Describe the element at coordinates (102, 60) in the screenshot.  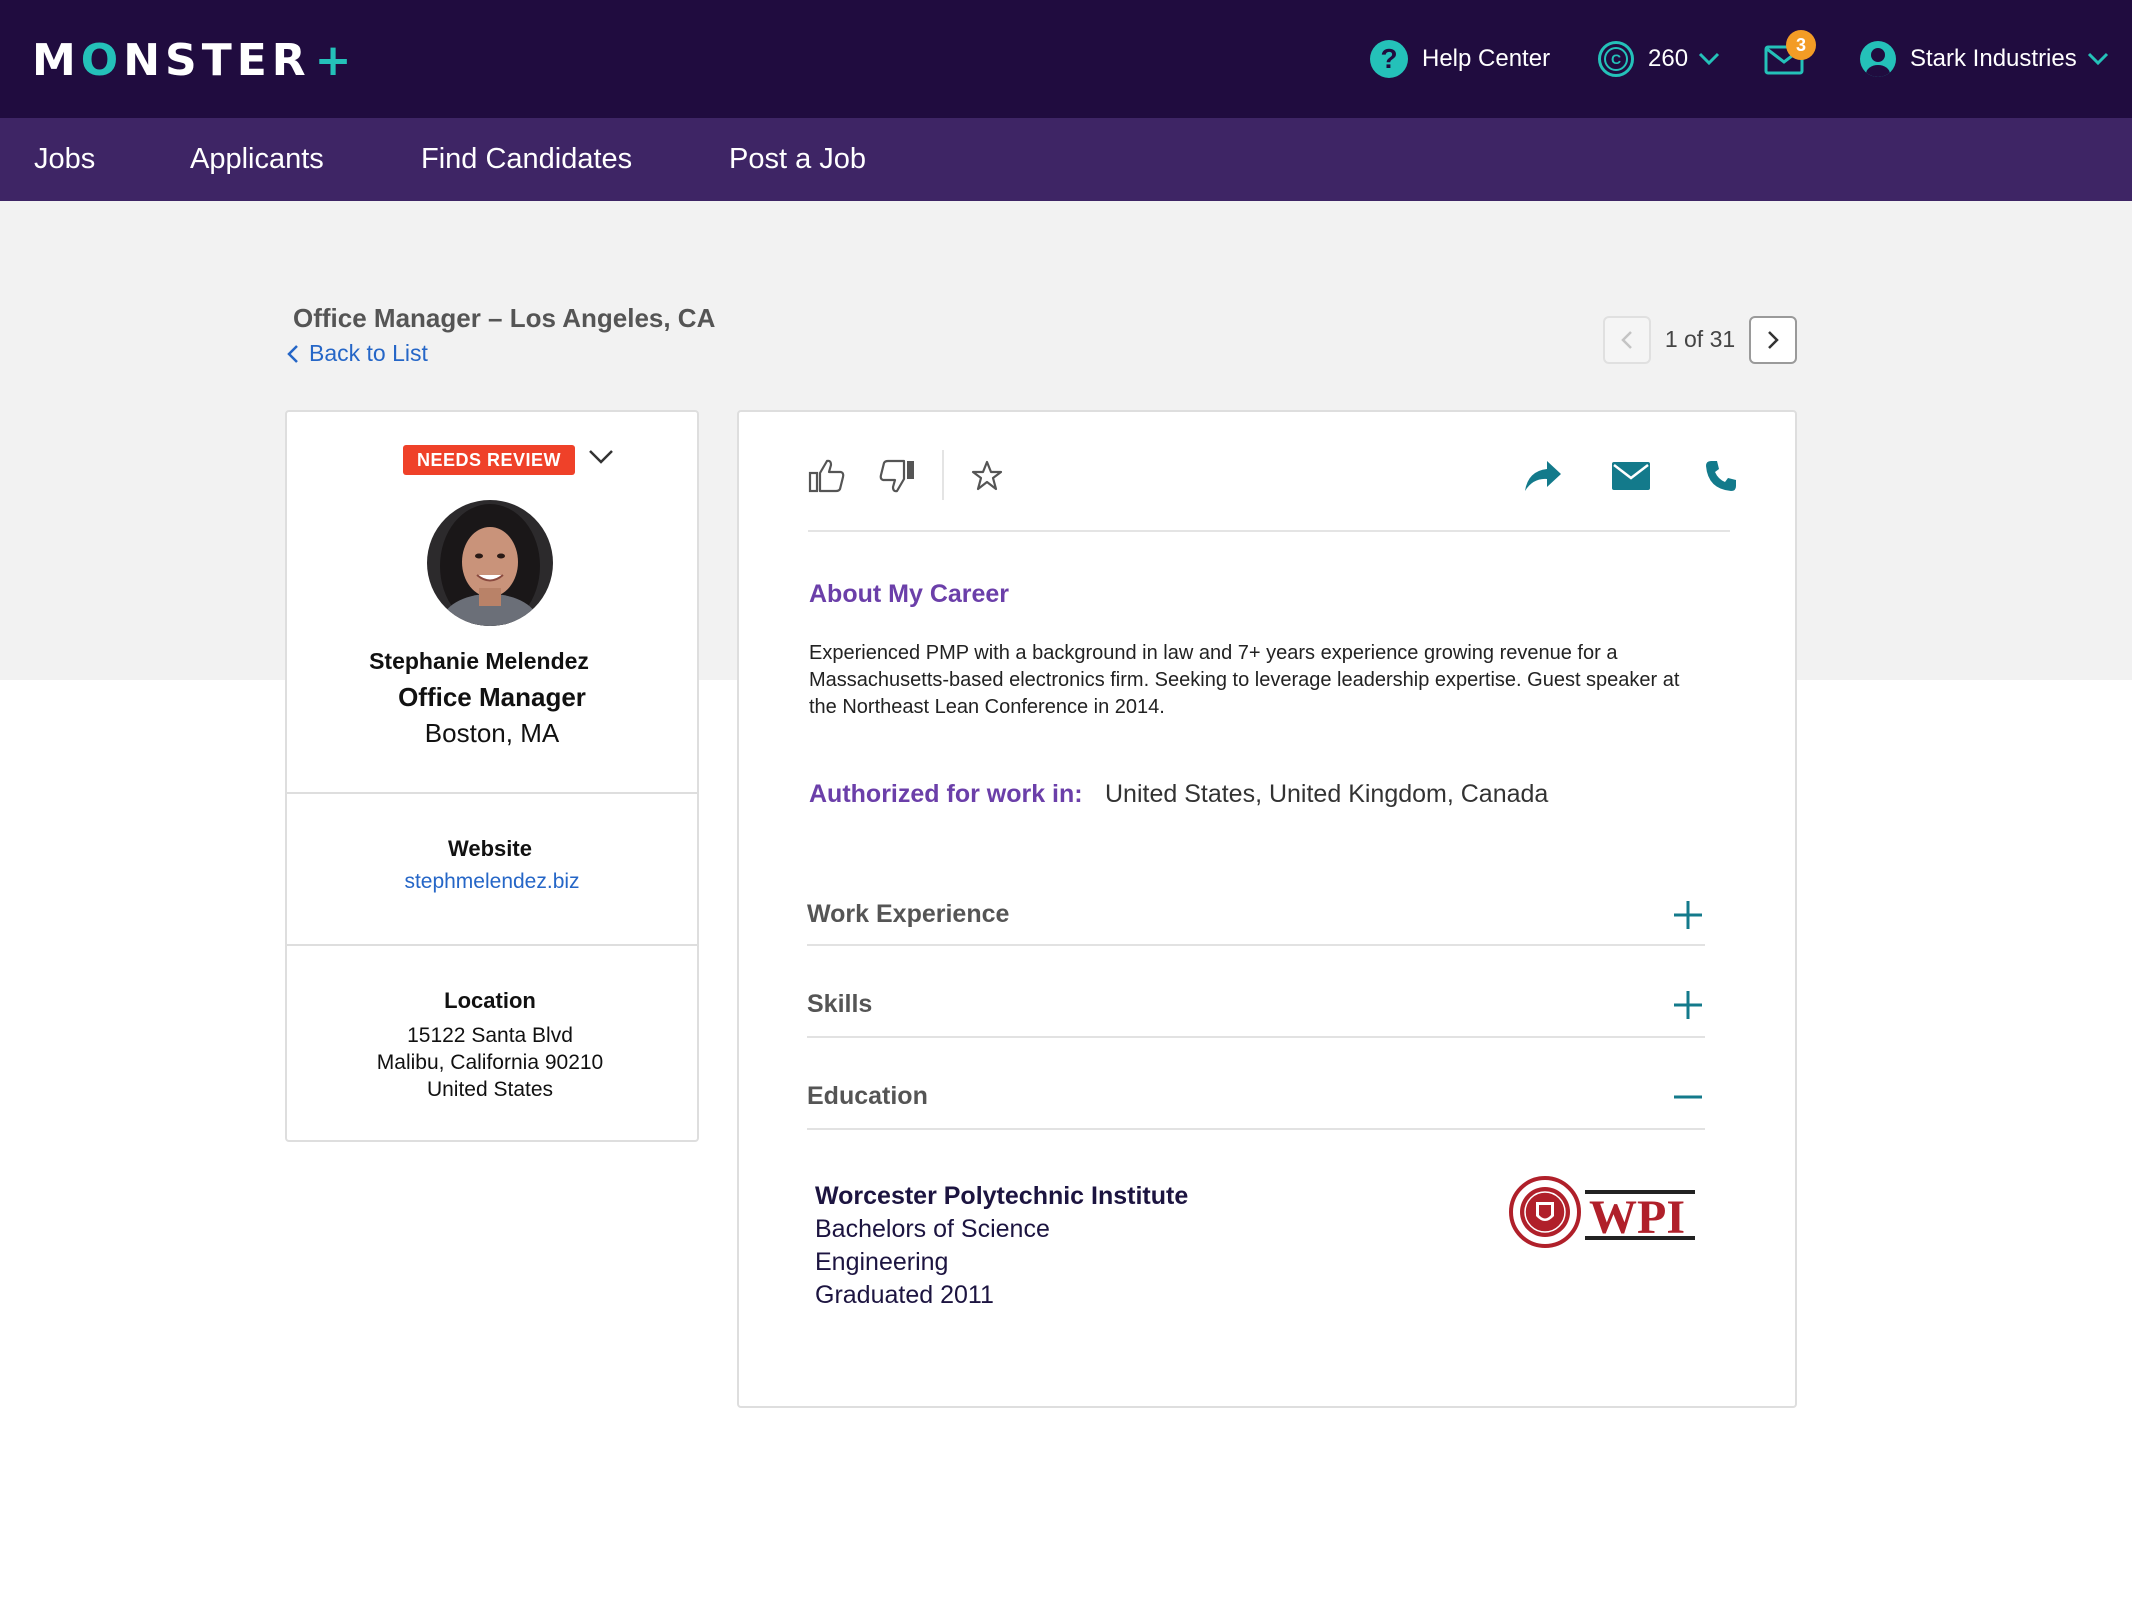
I see `logo-letter-o: O` at that location.